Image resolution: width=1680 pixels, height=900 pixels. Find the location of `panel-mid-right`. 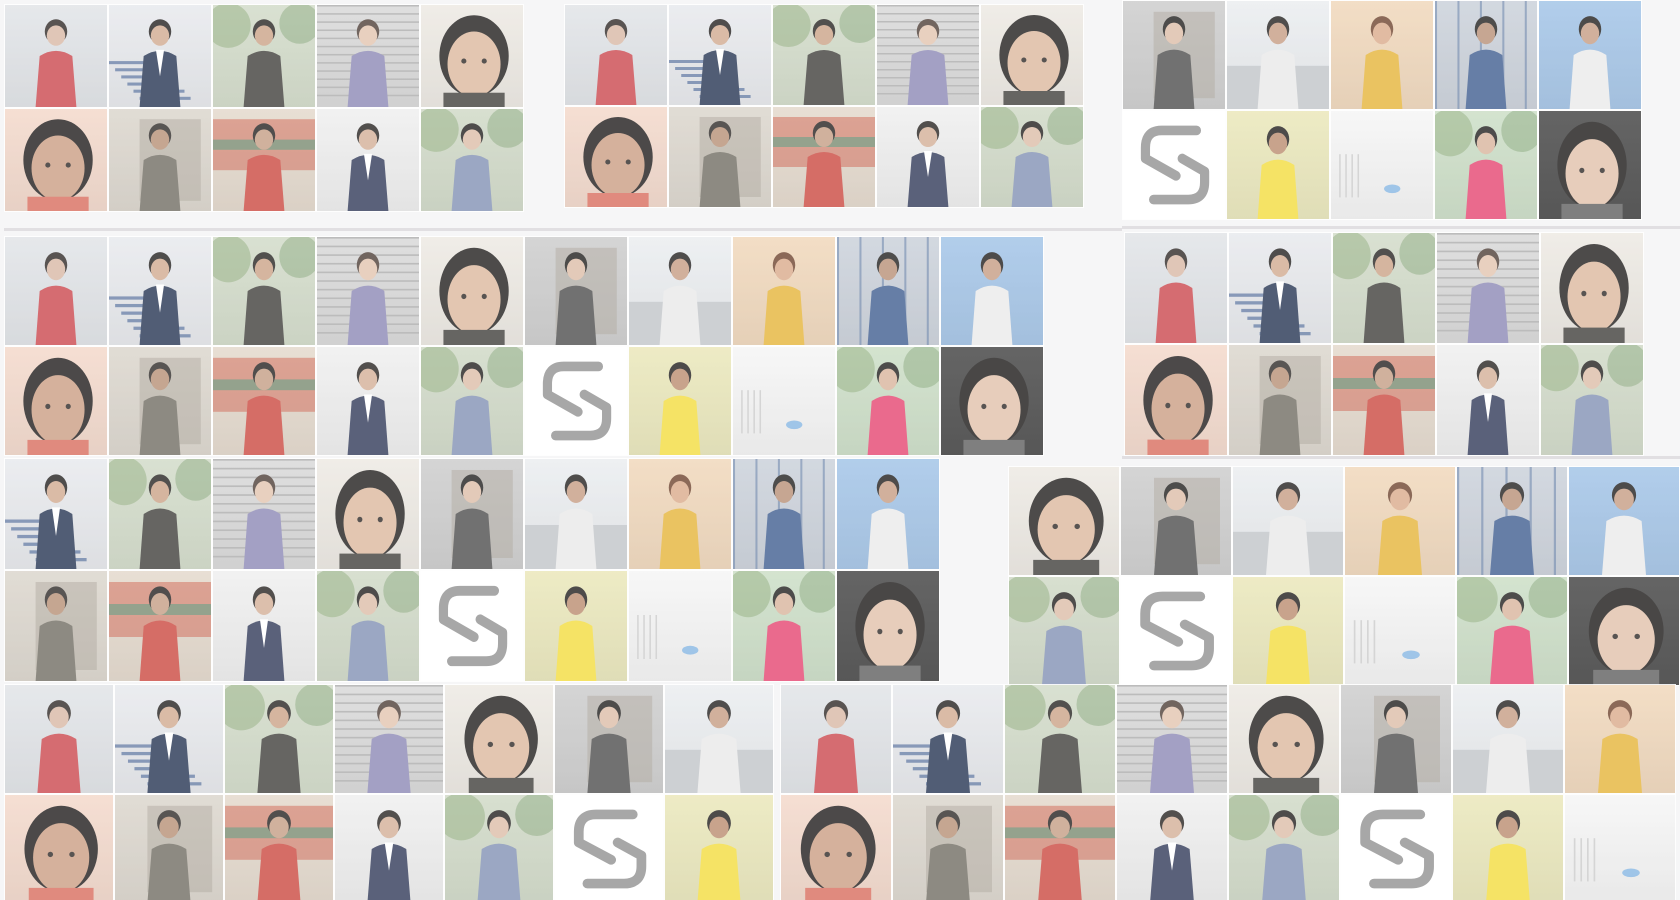

panel-mid-right is located at coordinates (1384, 344).